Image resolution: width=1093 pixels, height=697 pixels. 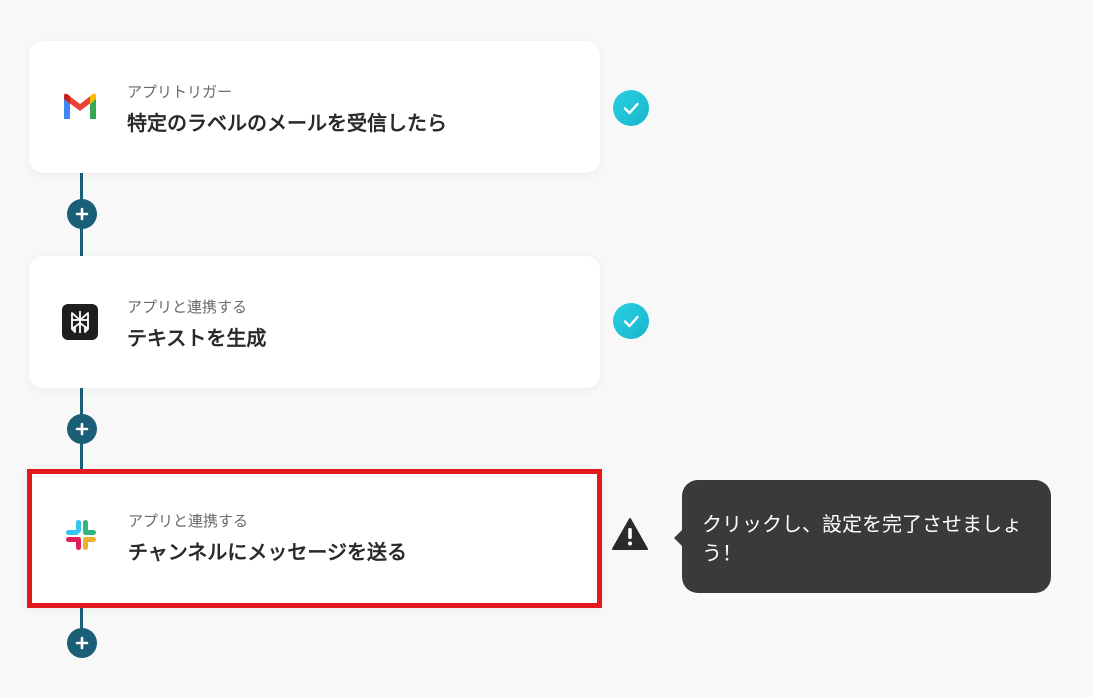 What do you see at coordinates (80, 322) in the screenshot?
I see `perplexity-icon` at bounding box center [80, 322].